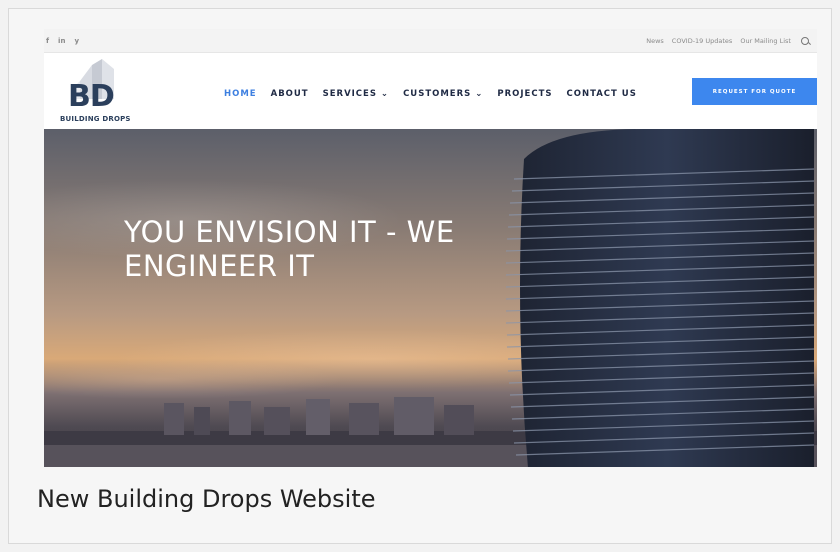  I want to click on logo-mark: BD, so click(91, 96).